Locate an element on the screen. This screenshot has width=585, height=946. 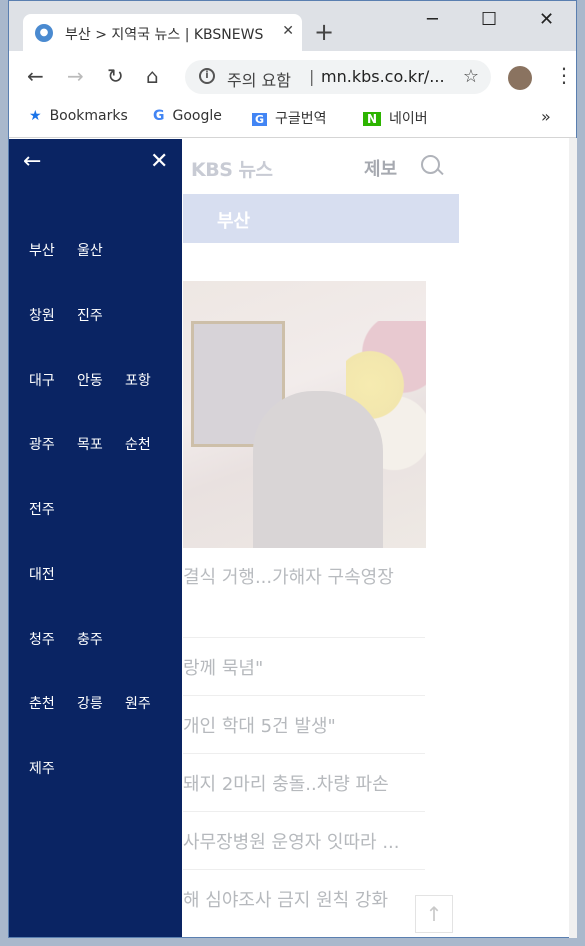
forward-button: → is located at coordinates (75, 76).